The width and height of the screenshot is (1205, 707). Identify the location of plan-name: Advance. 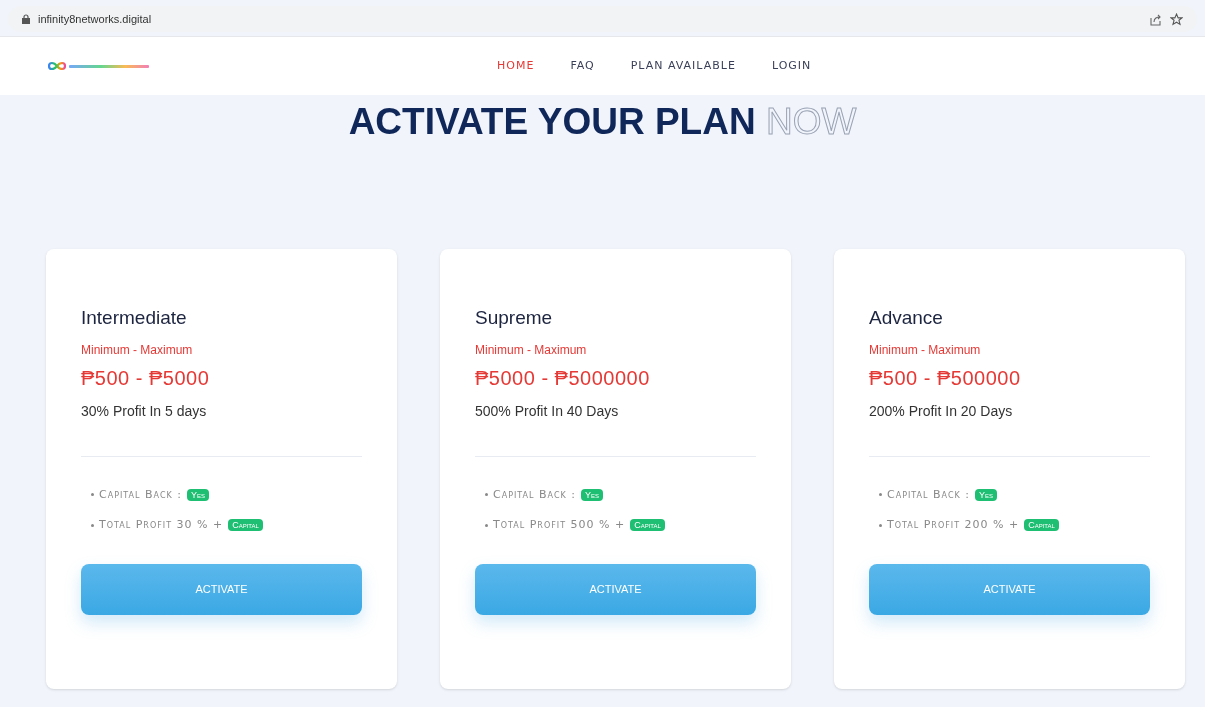
(906, 318).